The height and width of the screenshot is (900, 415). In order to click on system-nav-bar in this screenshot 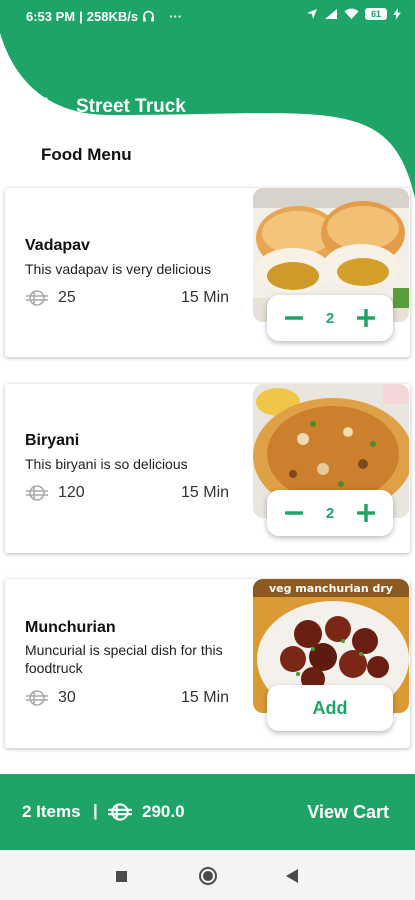, I will do `click(207, 875)`.